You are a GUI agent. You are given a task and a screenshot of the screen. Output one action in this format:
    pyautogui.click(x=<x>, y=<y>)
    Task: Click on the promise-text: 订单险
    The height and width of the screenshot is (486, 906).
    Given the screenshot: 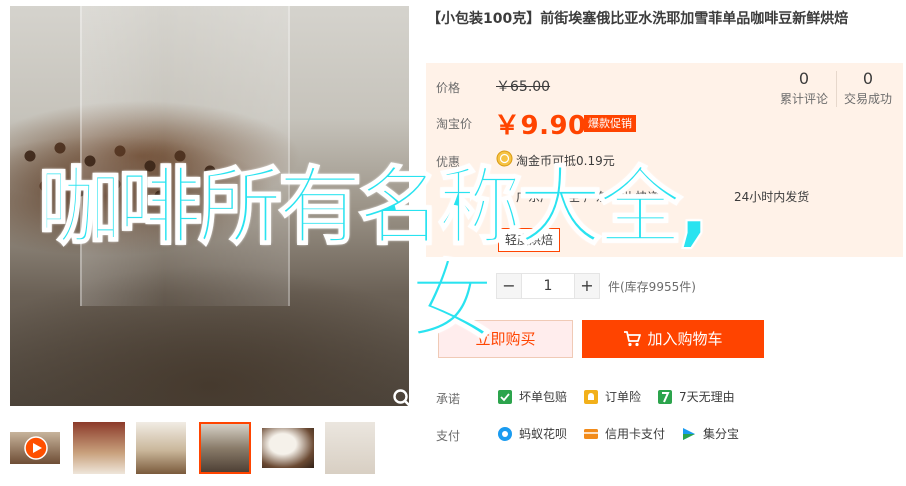 What is the action you would take?
    pyautogui.click(x=623, y=397)
    